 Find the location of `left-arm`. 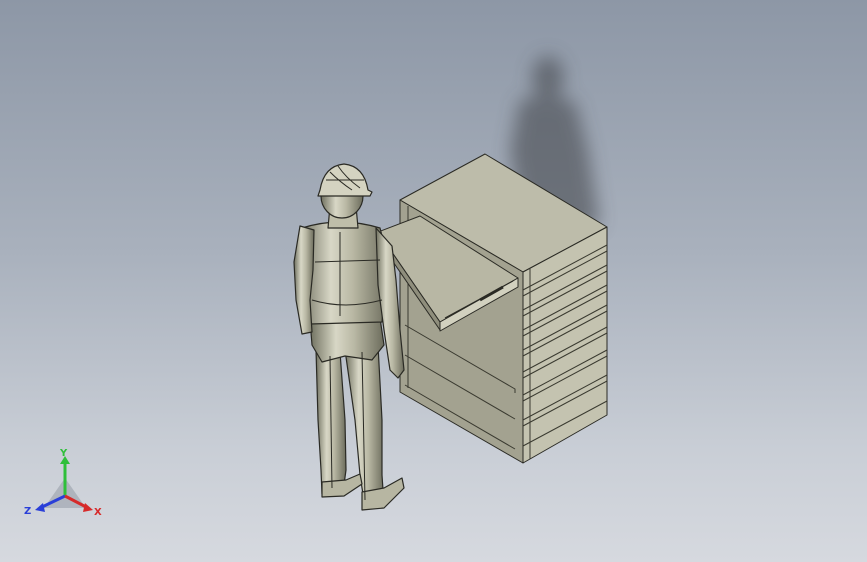

left-arm is located at coordinates (304, 280).